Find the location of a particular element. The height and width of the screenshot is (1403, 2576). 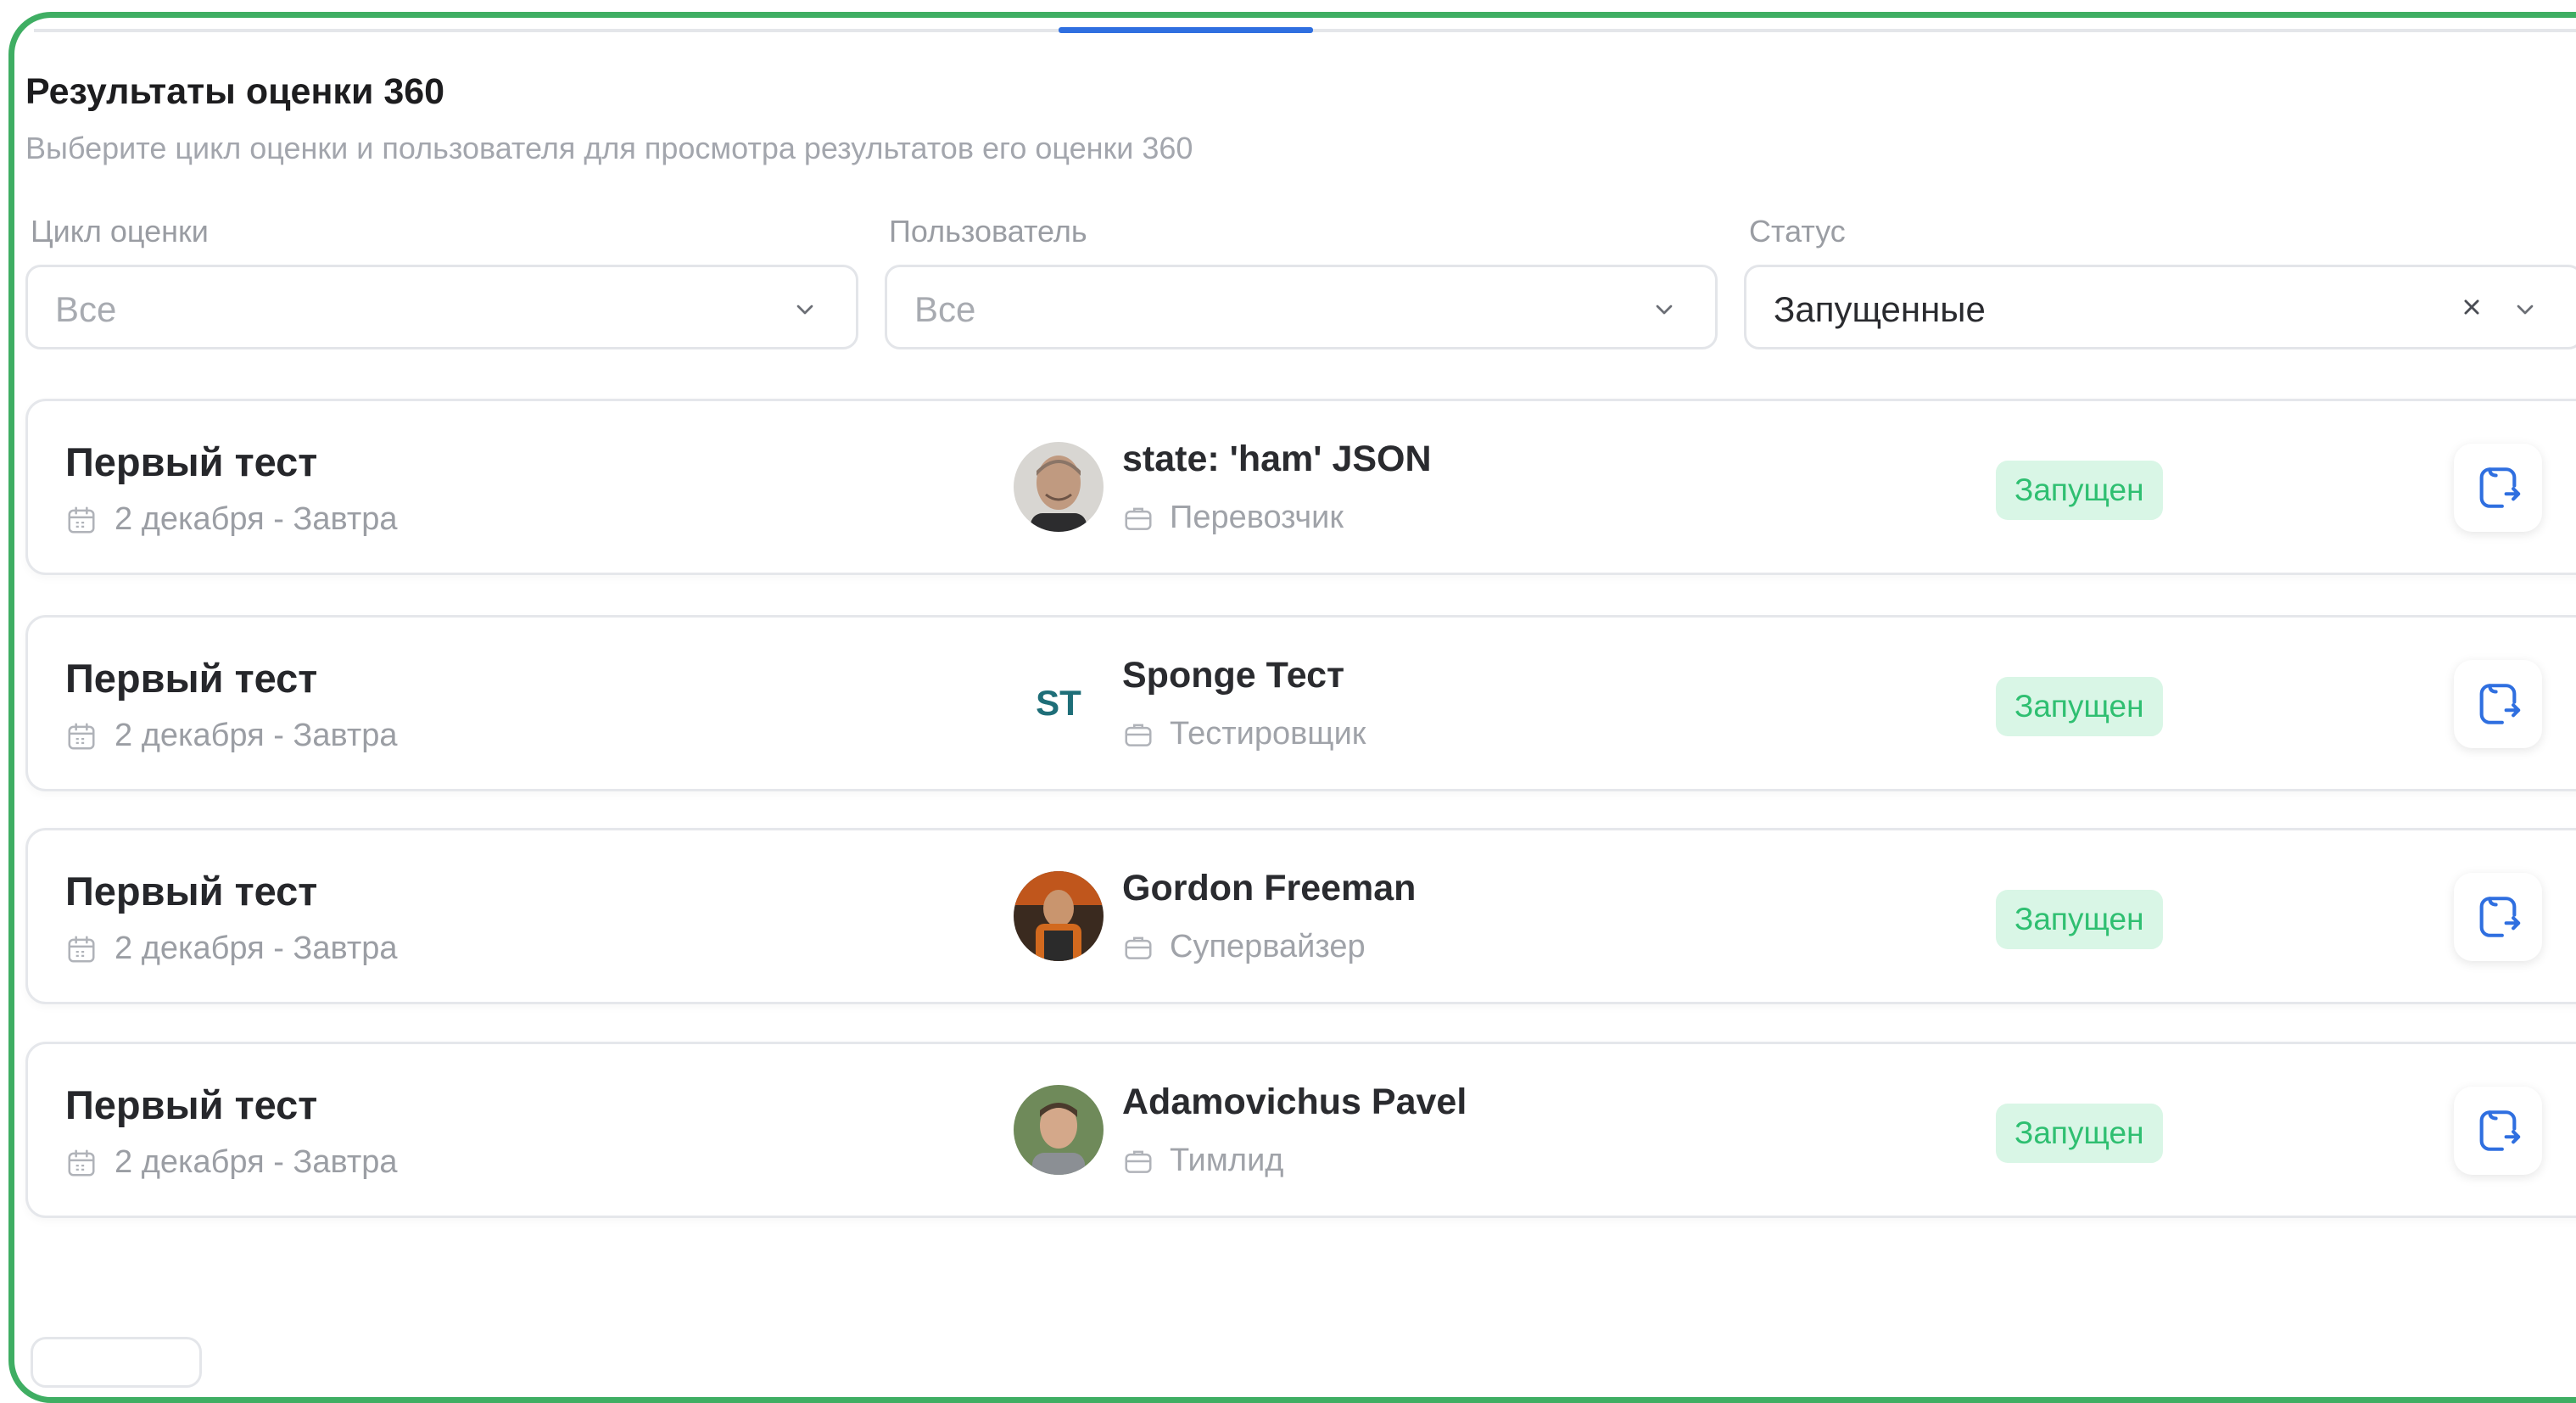

user-filter-label: Пользователь is located at coordinates (988, 231).